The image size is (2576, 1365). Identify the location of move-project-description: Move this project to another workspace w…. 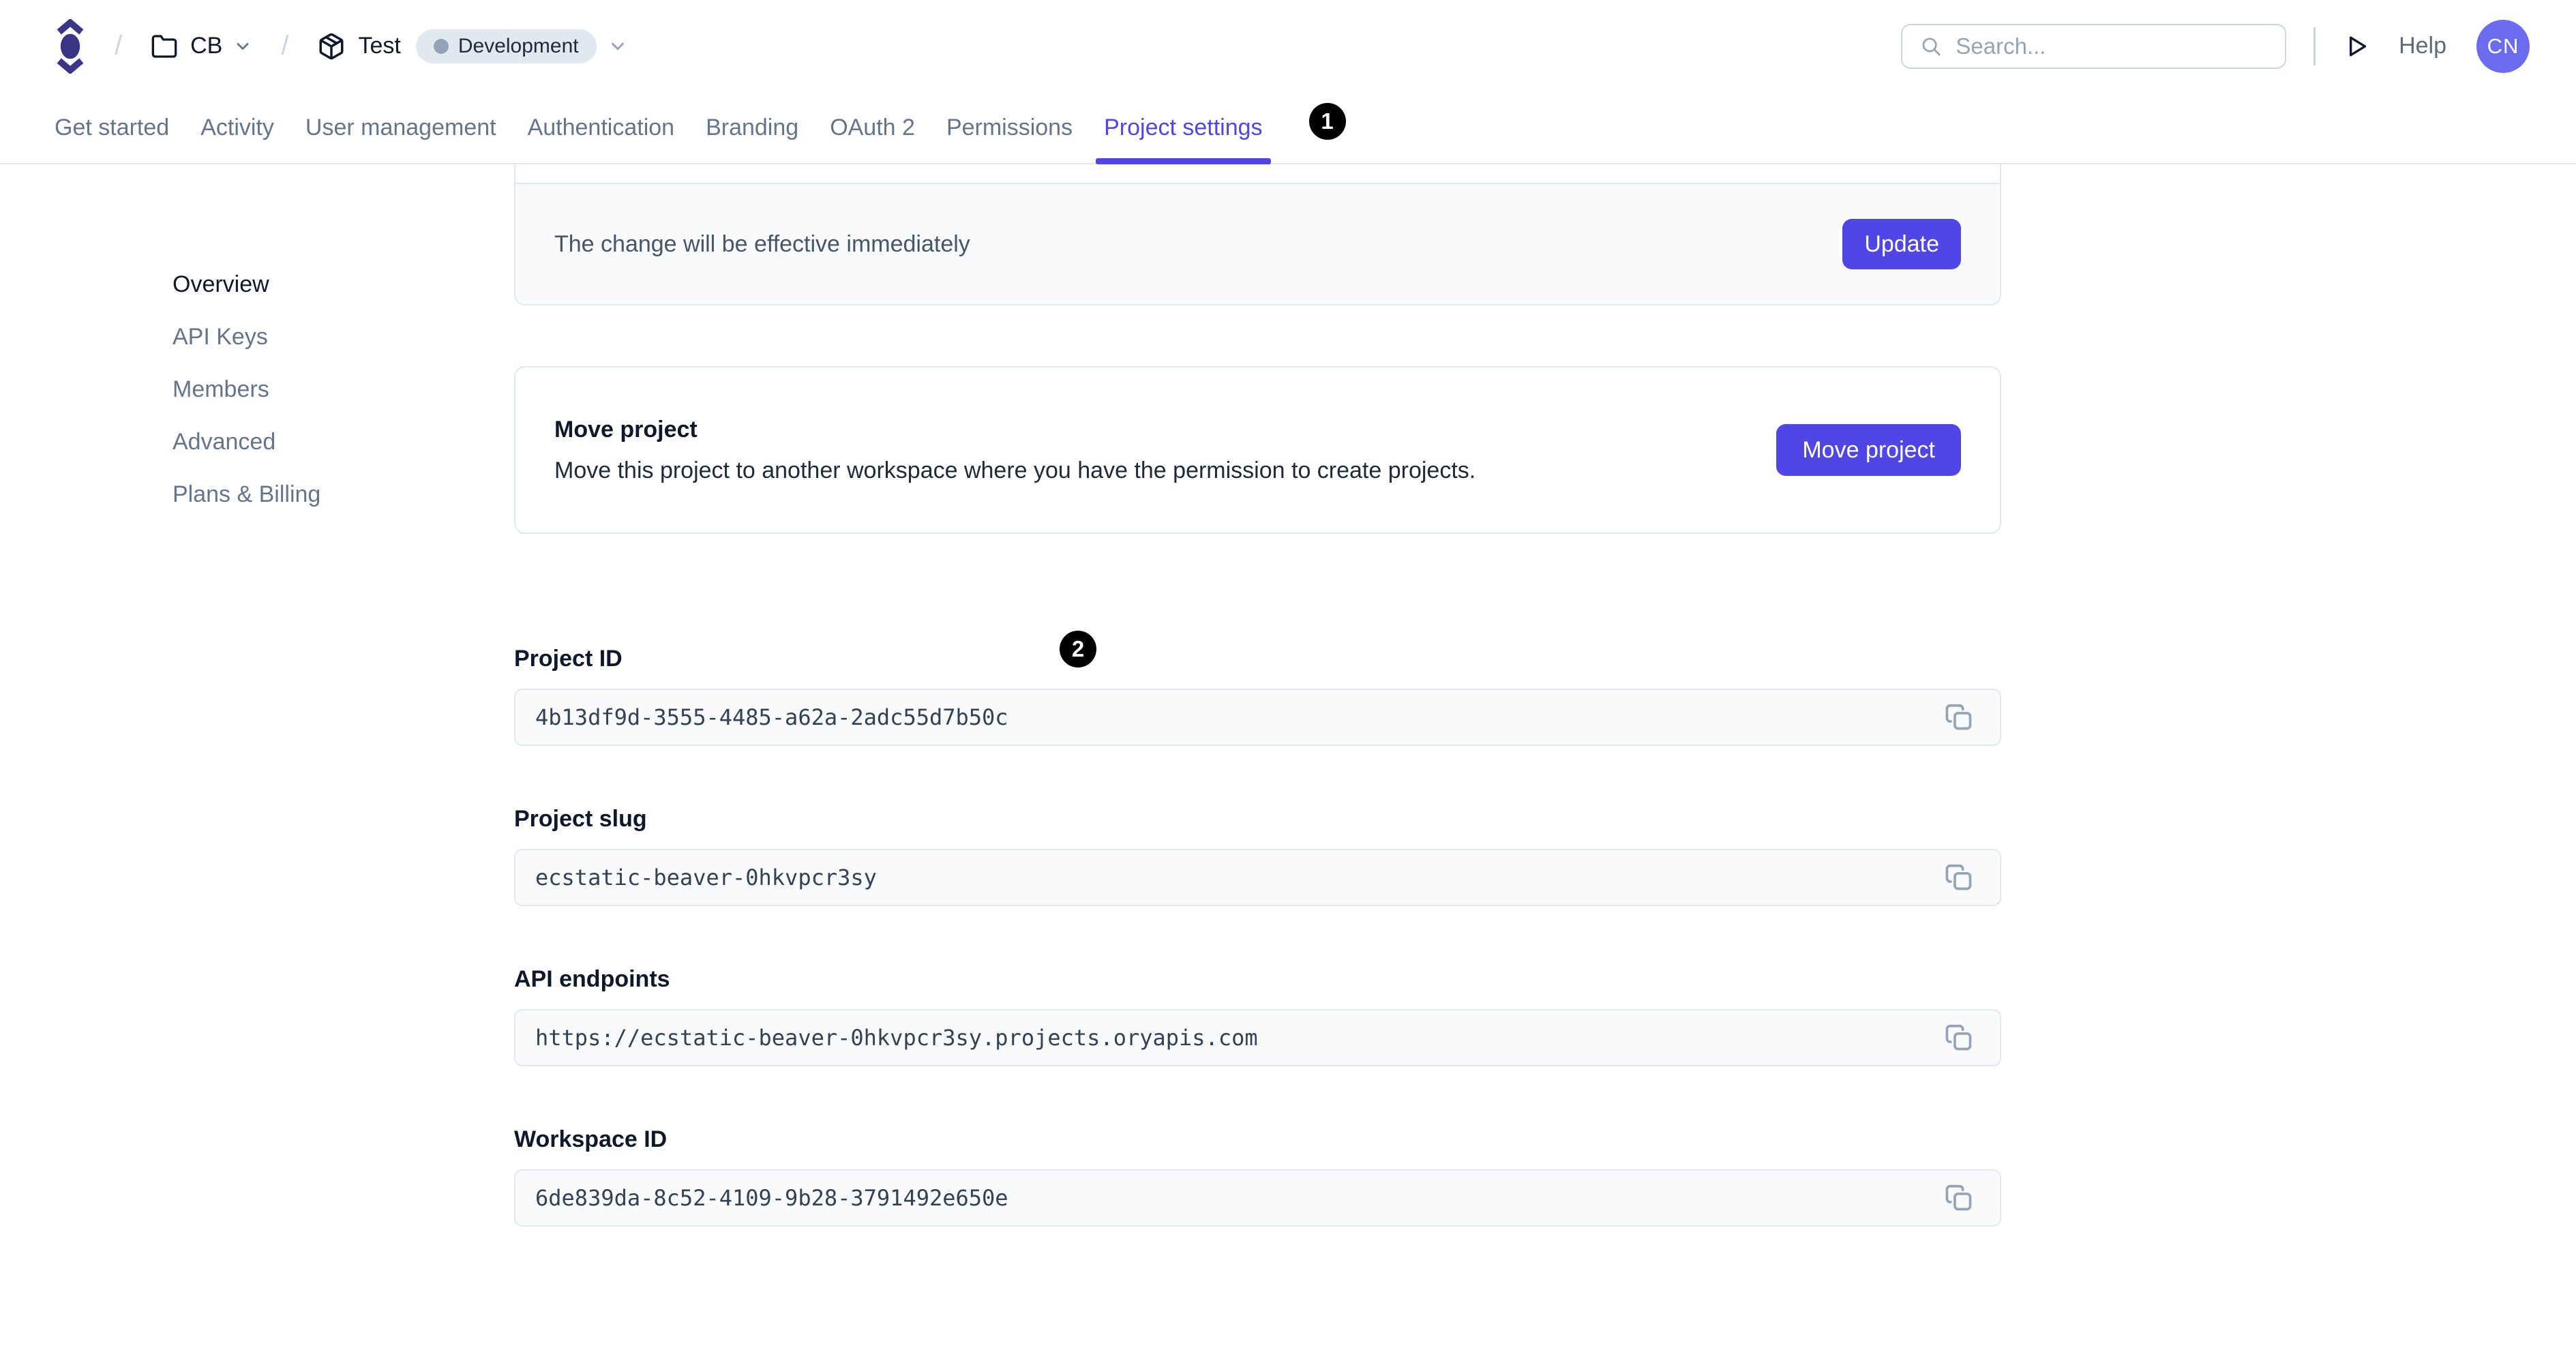
(1015, 470).